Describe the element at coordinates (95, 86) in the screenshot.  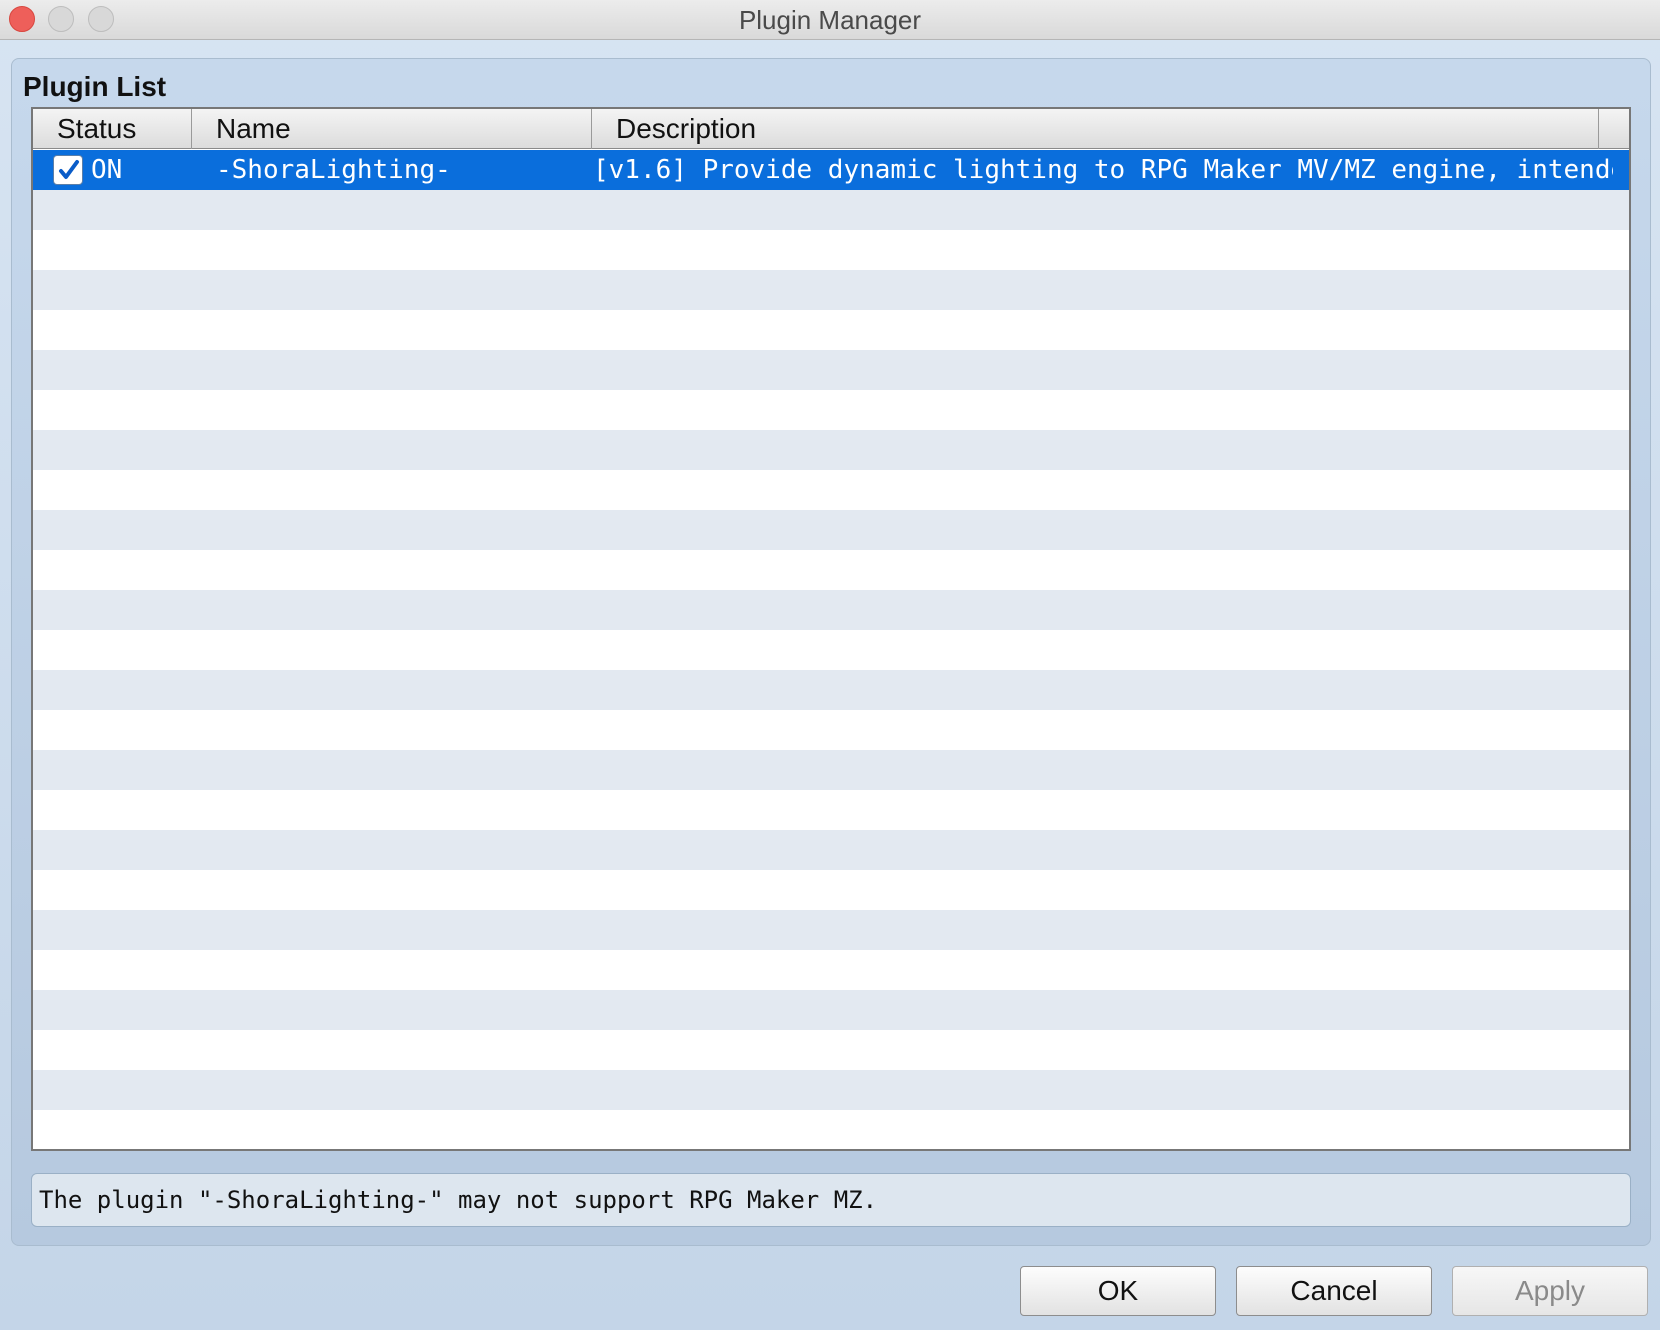
I see `plugin-list-title: Plugin List` at that location.